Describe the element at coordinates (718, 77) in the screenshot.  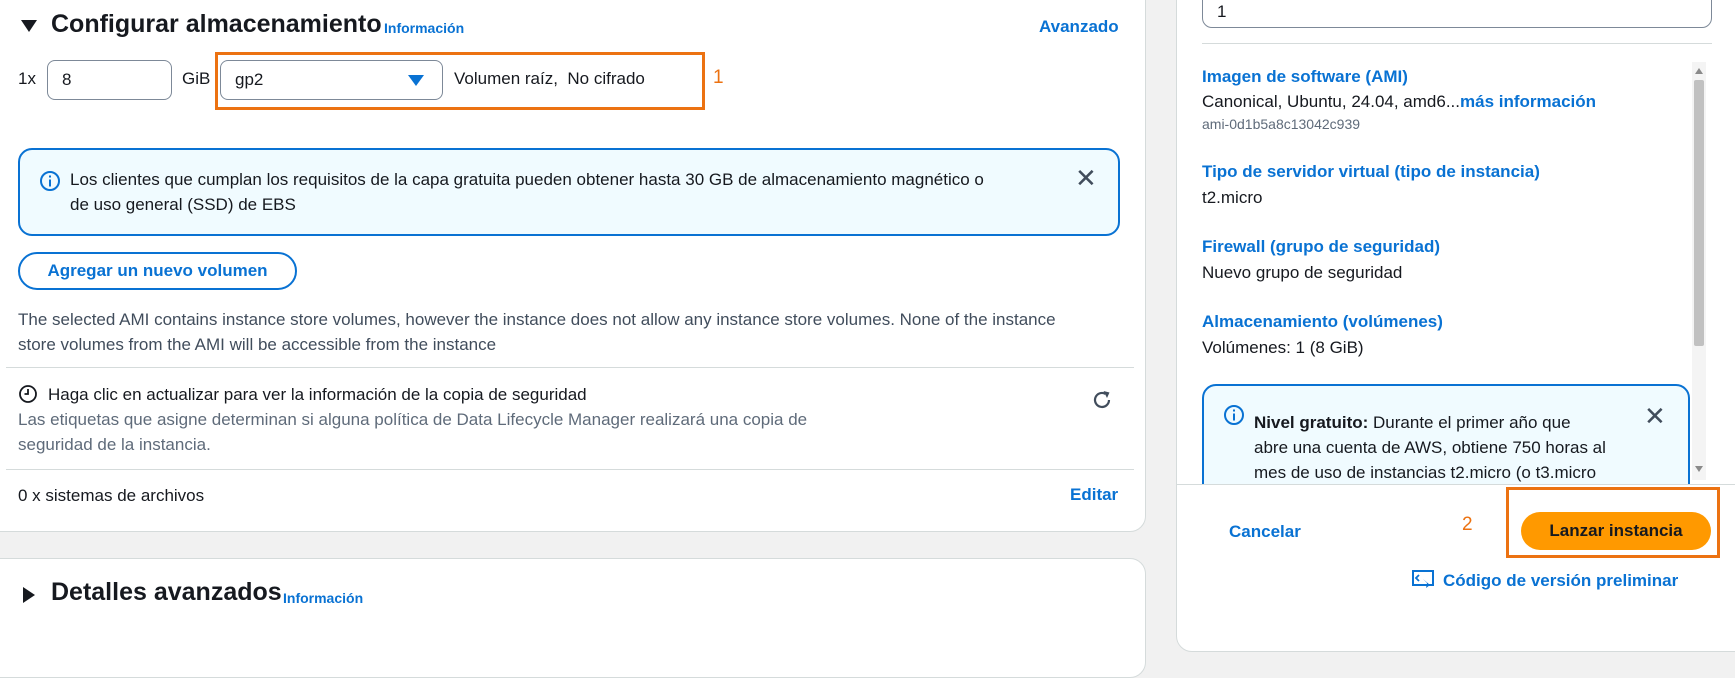
I see `step-marker-1: 1` at that location.